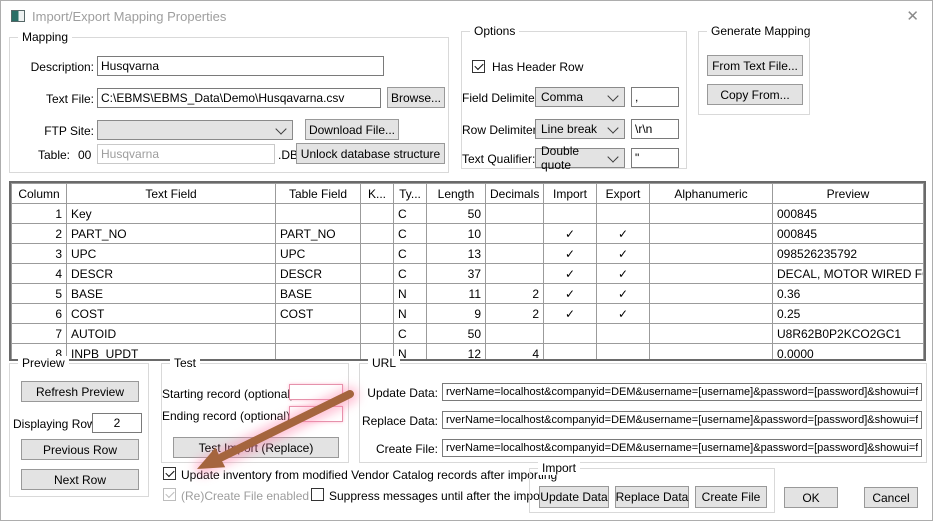 This screenshot has width=933, height=521. I want to click on ok-button: OK, so click(811, 497).